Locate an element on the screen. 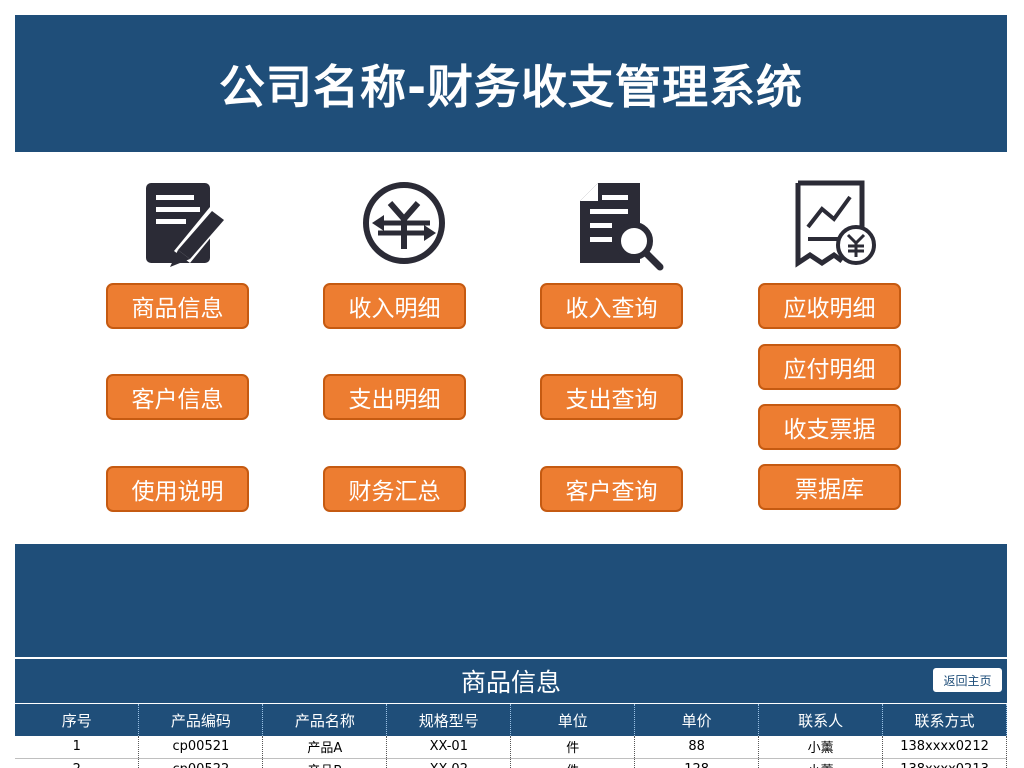 The width and height of the screenshot is (1024, 768). column-header: 产品名称 is located at coordinates (325, 720).